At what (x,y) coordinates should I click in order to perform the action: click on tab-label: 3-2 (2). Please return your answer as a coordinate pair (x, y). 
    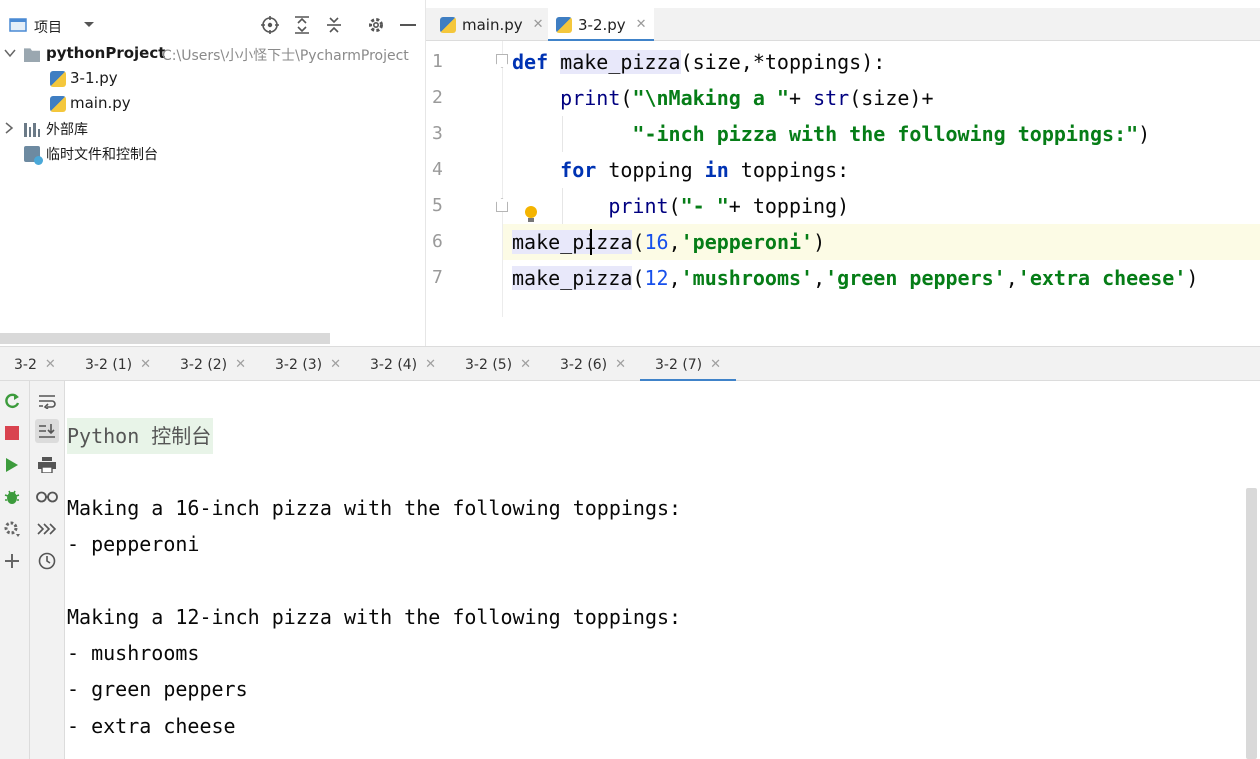
    Looking at the image, I should click on (204, 364).